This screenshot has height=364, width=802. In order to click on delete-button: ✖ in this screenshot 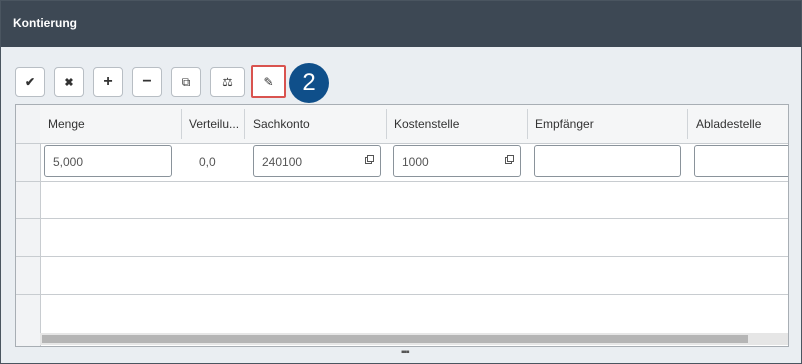, I will do `click(69, 82)`.